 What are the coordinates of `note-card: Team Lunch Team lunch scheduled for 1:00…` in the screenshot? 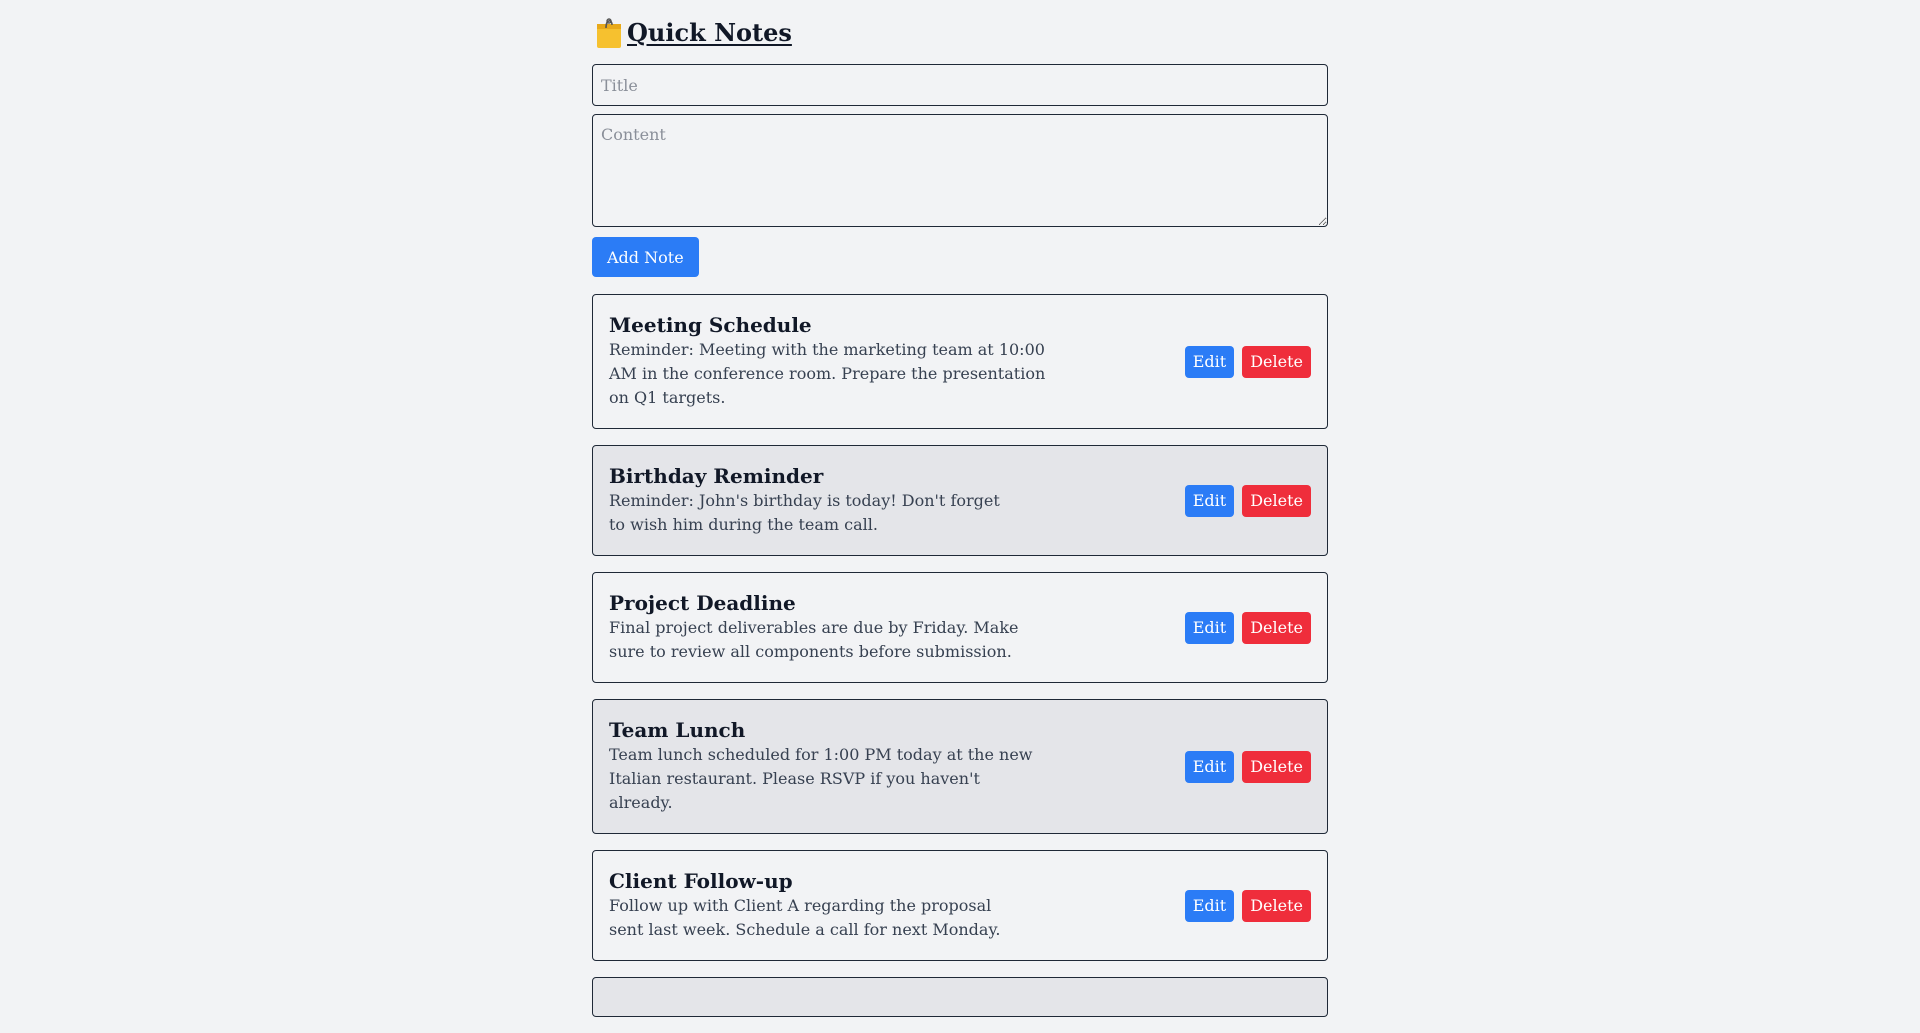 It's located at (960, 766).